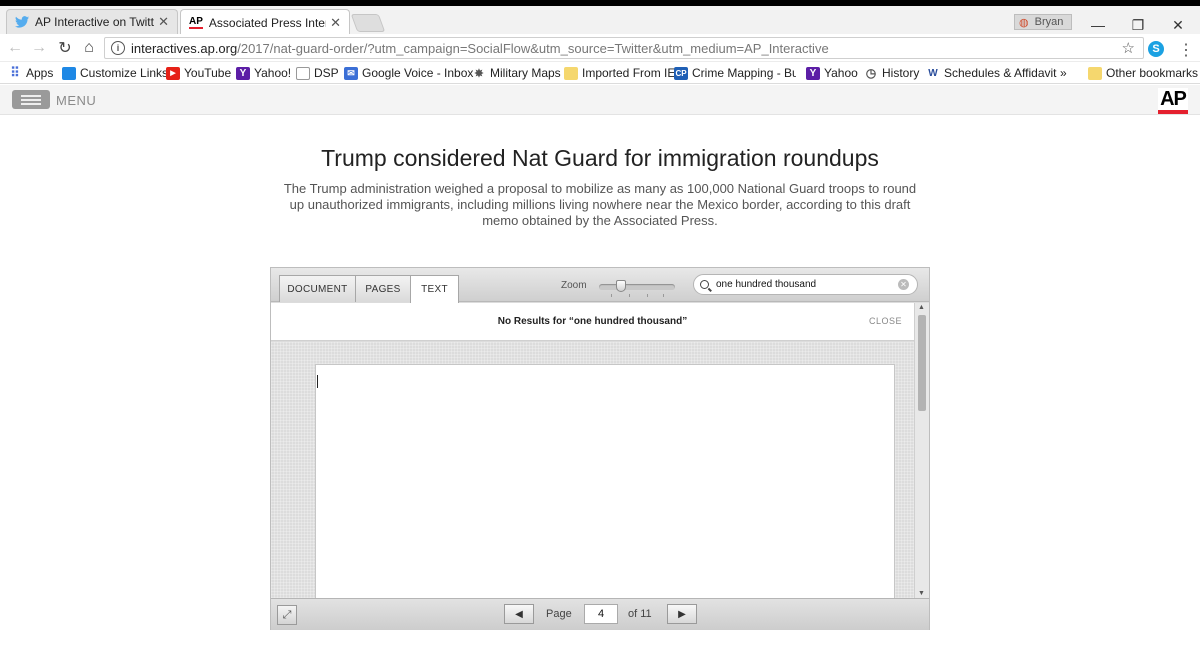 The image size is (1200, 647). I want to click on bookmark-google-voice: ✉ Google Voice - Inbox, so click(408, 73).